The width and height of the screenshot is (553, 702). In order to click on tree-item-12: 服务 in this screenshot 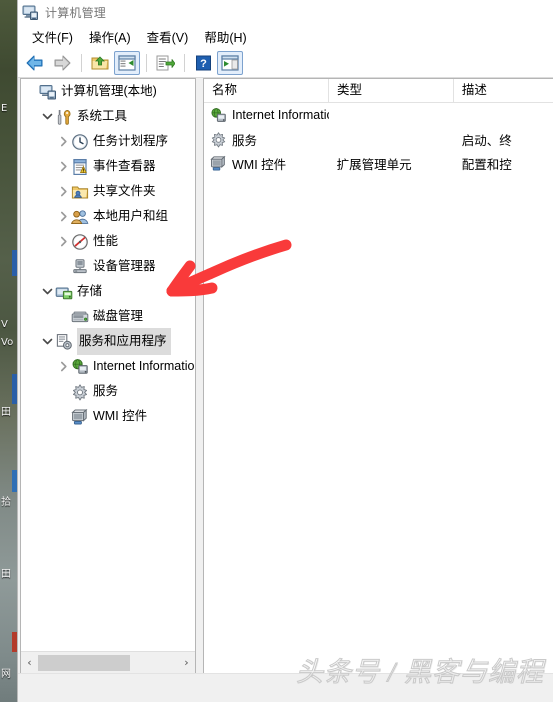, I will do `click(108, 391)`.